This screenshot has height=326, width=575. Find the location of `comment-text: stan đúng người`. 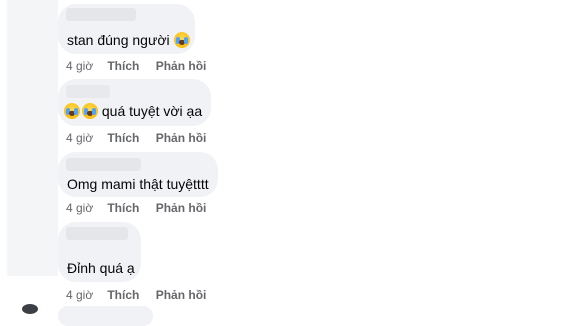

comment-text: stan đúng người is located at coordinates (128, 40).